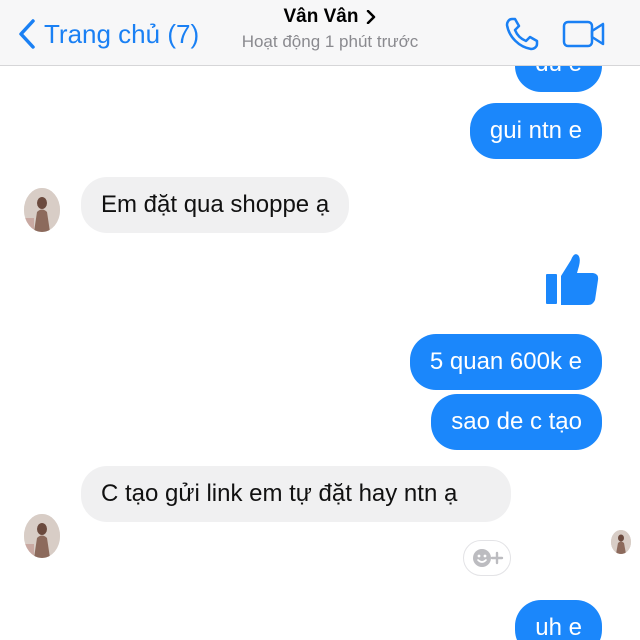 Image resolution: width=640 pixels, height=640 pixels. What do you see at coordinates (505, 362) in the screenshot?
I see `message-bubble-outgoing: 5 quan 600k e` at bounding box center [505, 362].